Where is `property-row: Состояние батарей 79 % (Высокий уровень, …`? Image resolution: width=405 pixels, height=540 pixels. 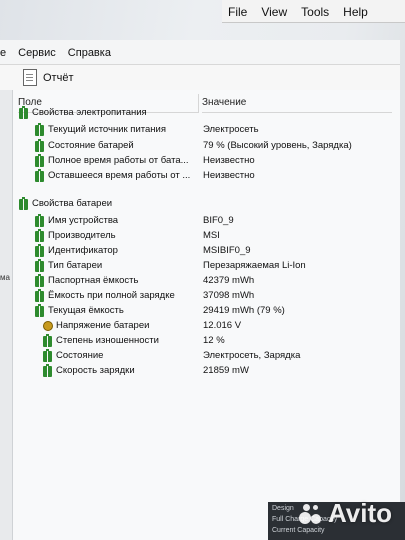 property-row: Состояние батарей 79 % (Высокий уровень, … is located at coordinates (206, 146).